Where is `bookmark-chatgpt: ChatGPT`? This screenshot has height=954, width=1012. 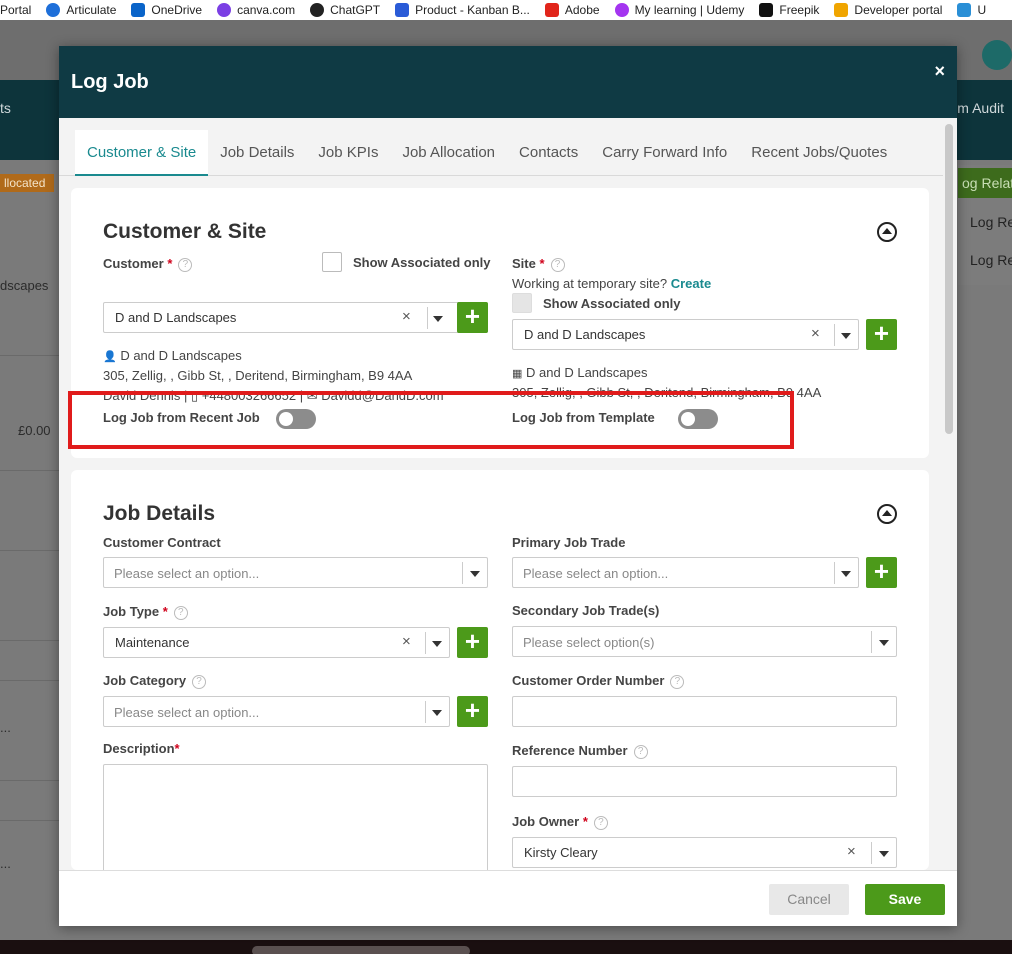 bookmark-chatgpt: ChatGPT is located at coordinates (345, 10).